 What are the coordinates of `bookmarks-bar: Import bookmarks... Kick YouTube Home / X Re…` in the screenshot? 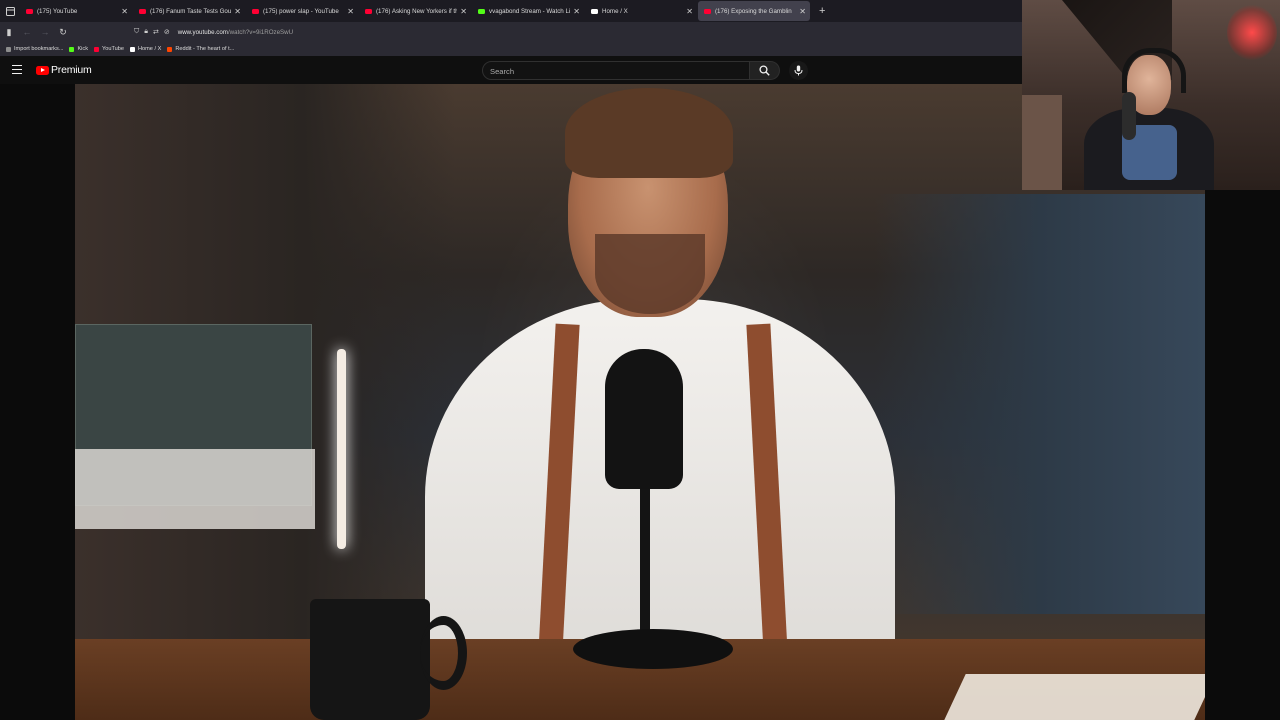 It's located at (511, 49).